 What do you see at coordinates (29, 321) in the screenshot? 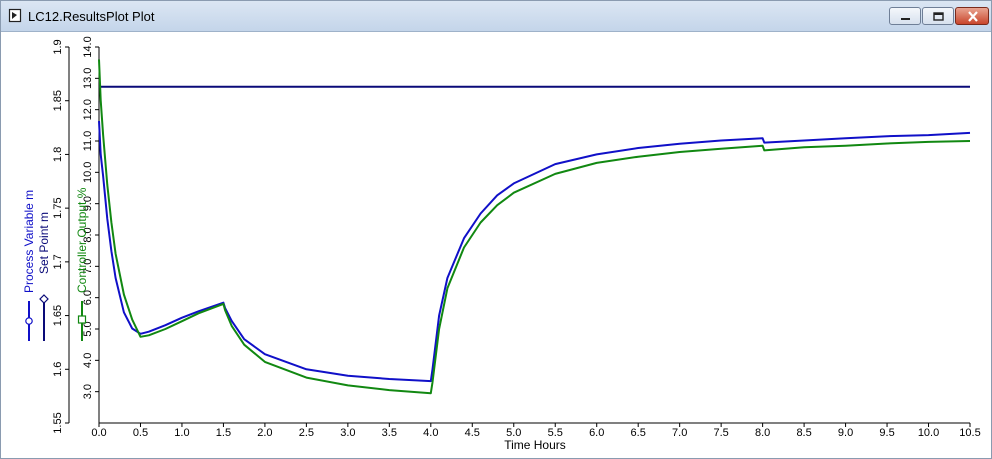
I see `legend-process-variable-marker` at bounding box center [29, 321].